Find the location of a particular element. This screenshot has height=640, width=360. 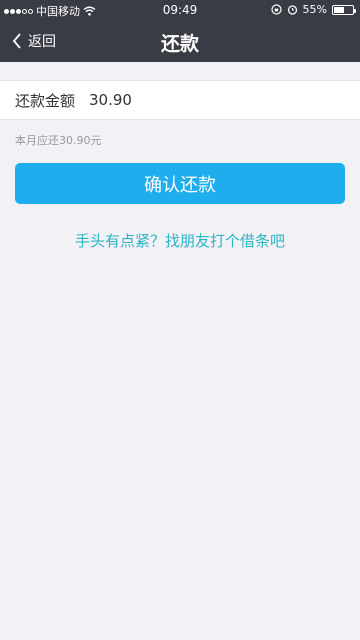

page-title: 还款 is located at coordinates (179, 44).